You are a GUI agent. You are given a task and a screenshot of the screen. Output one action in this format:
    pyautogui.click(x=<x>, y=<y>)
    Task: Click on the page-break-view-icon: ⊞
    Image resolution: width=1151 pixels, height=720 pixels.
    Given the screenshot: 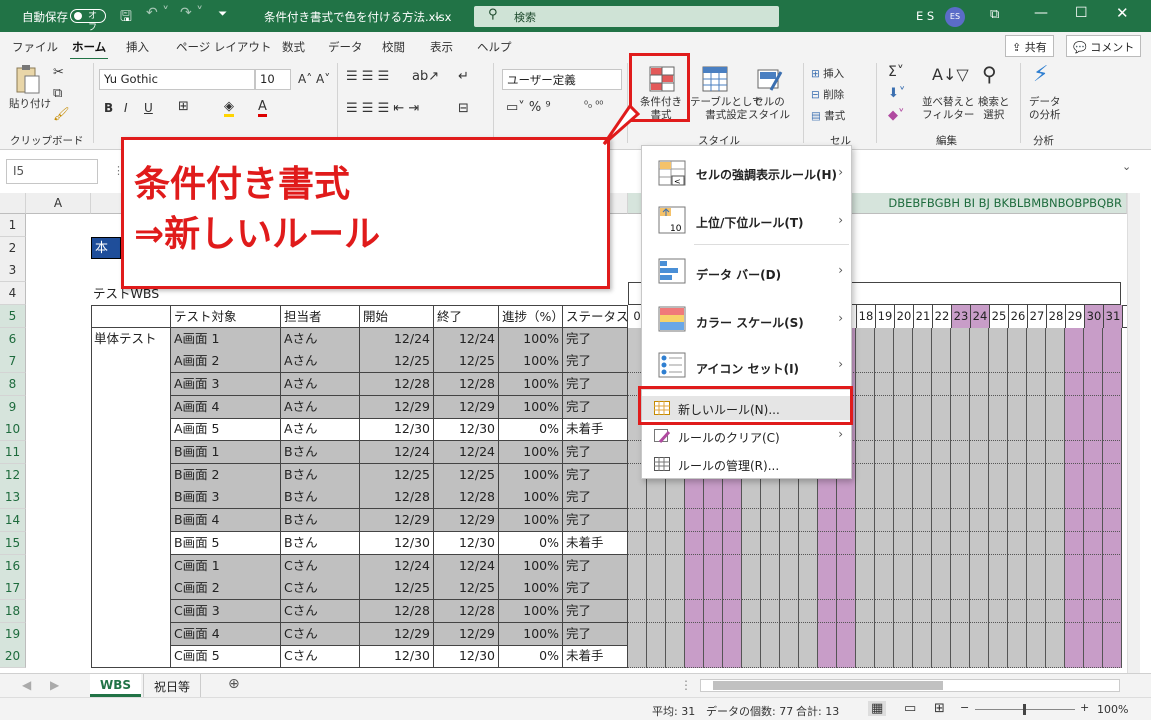 What is the action you would take?
    pyautogui.click(x=939, y=708)
    